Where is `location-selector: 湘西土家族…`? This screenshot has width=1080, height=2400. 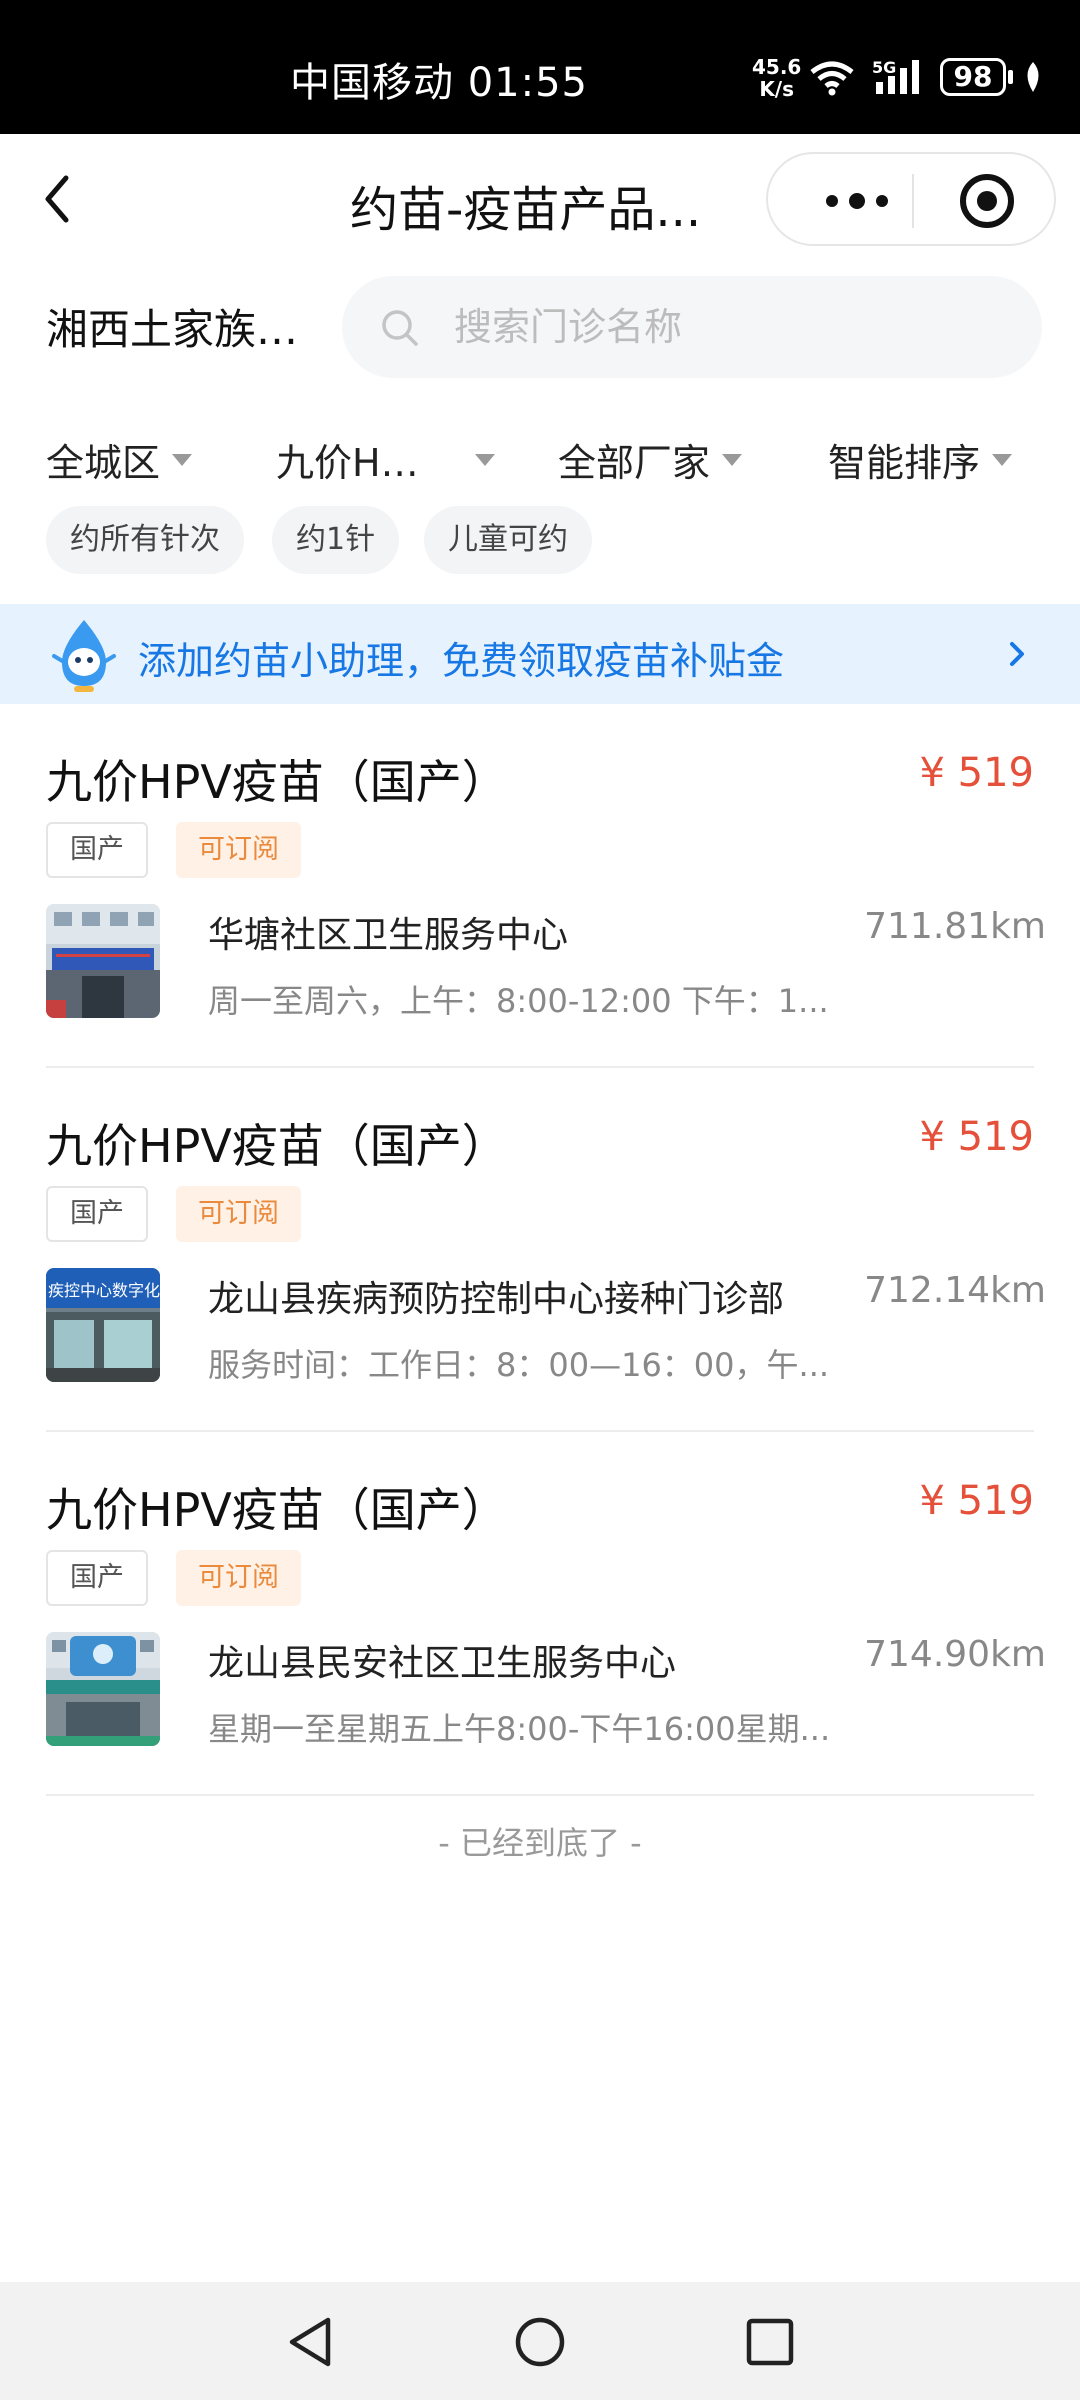 location-selector: 湘西土家族… is located at coordinates (172, 326).